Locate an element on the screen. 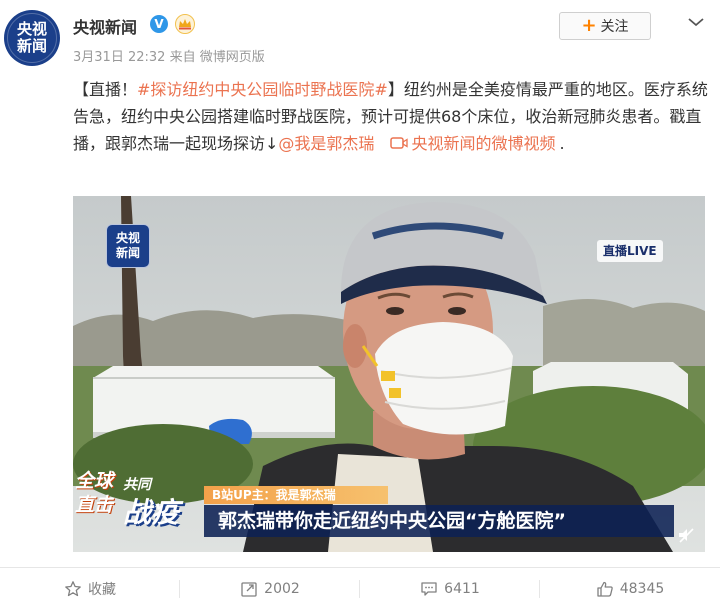 The width and height of the screenshot is (720, 610). timestamp: 3月31日 22:32 is located at coordinates (119, 57).